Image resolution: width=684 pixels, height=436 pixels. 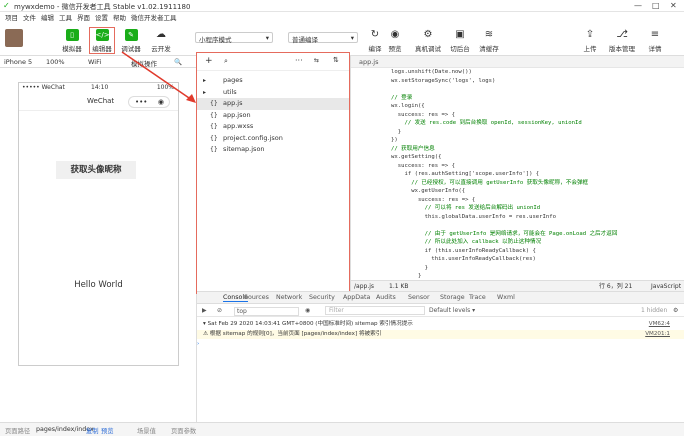 What do you see at coordinates (101, 101) in the screenshot?
I see `nav-title: WeChat` at bounding box center [101, 101].